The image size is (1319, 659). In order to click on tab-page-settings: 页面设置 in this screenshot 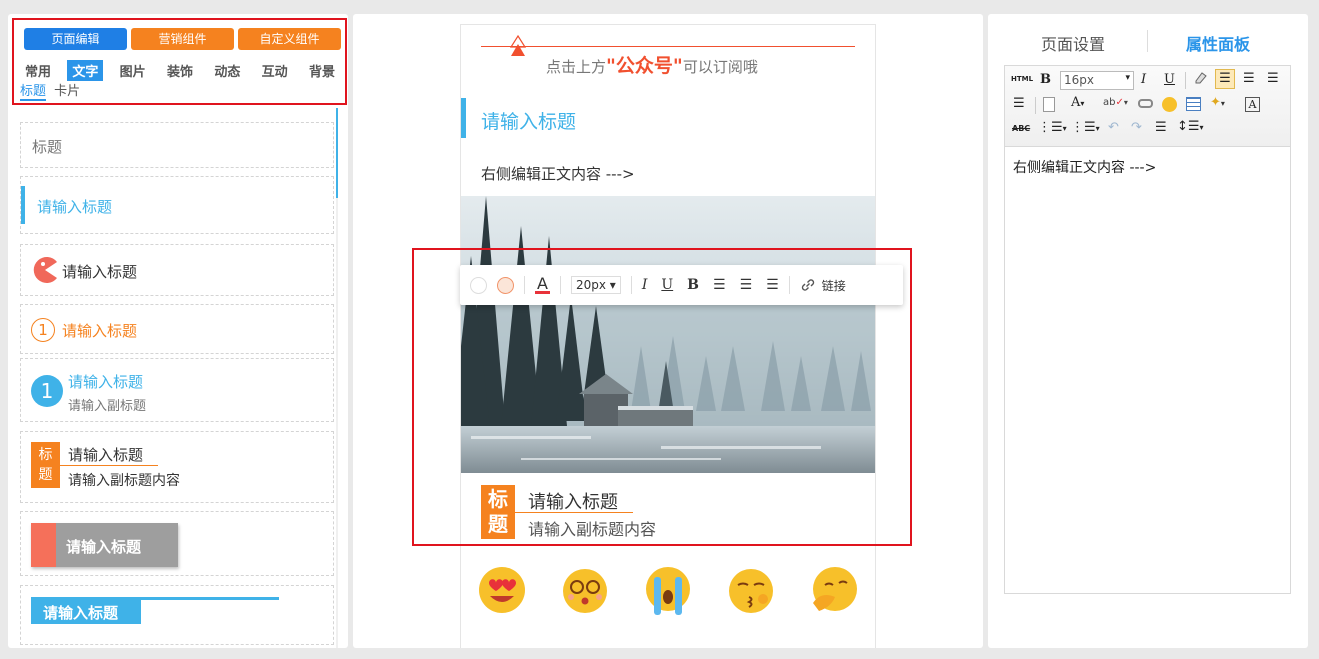, I will do `click(1073, 43)`.